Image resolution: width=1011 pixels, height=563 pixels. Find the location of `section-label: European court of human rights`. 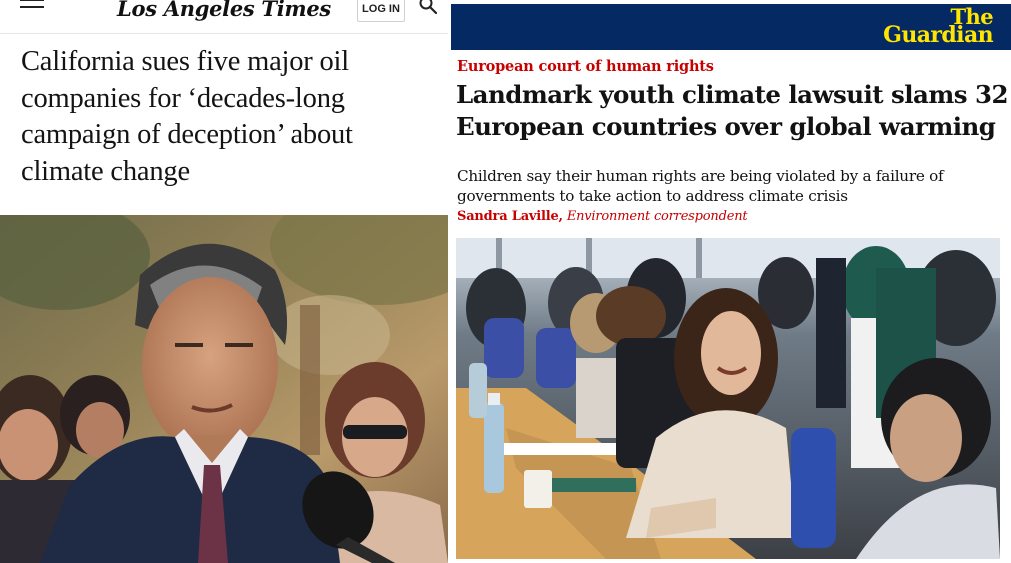

section-label: European court of human rights is located at coordinates (585, 66).